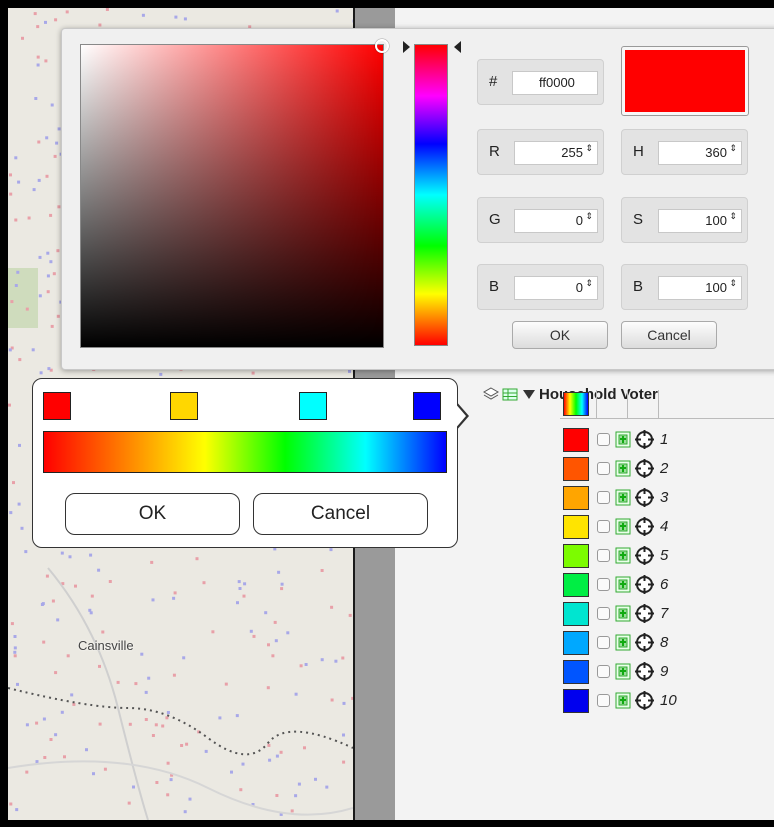 This screenshot has width=774, height=827. I want to click on hex-input: ff0000, so click(555, 83).